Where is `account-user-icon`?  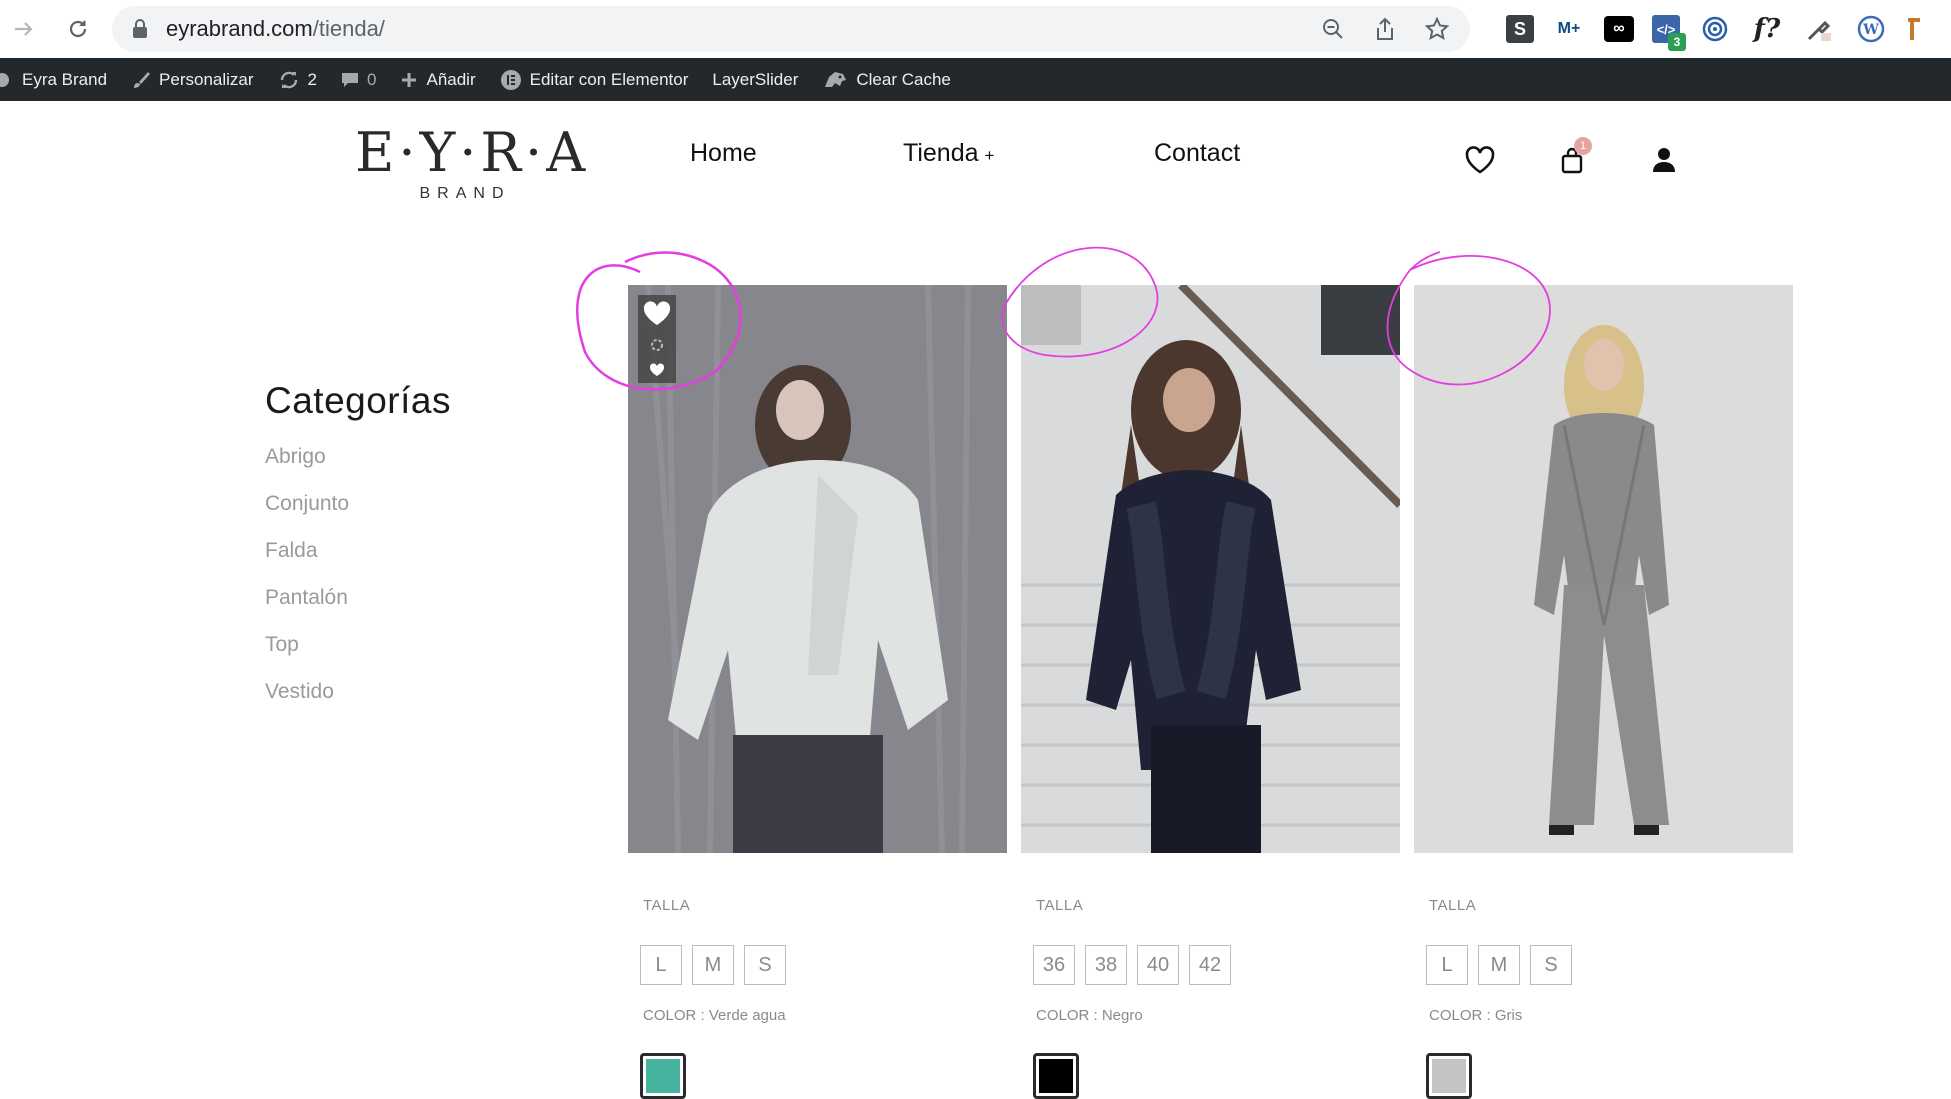 account-user-icon is located at coordinates (1664, 160).